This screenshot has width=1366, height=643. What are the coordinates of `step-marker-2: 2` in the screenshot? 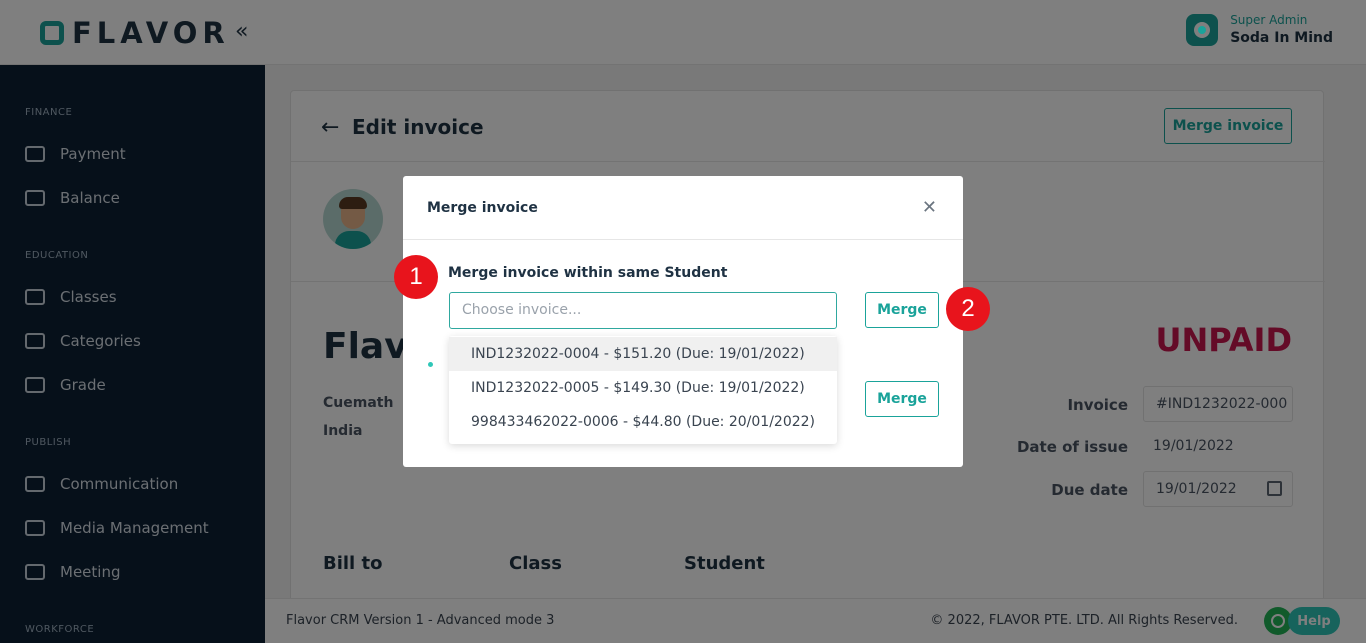 It's located at (968, 309).